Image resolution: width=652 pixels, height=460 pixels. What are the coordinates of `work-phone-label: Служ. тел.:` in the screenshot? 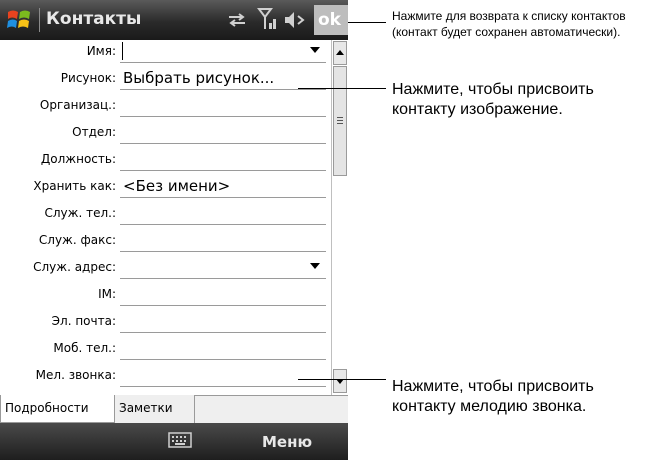 It's located at (80, 213).